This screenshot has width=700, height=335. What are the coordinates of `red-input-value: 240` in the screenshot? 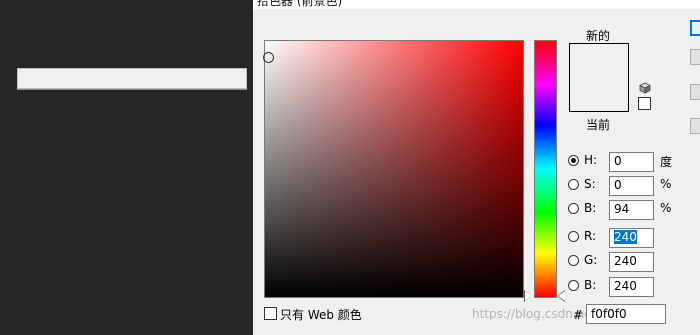 It's located at (625, 237).